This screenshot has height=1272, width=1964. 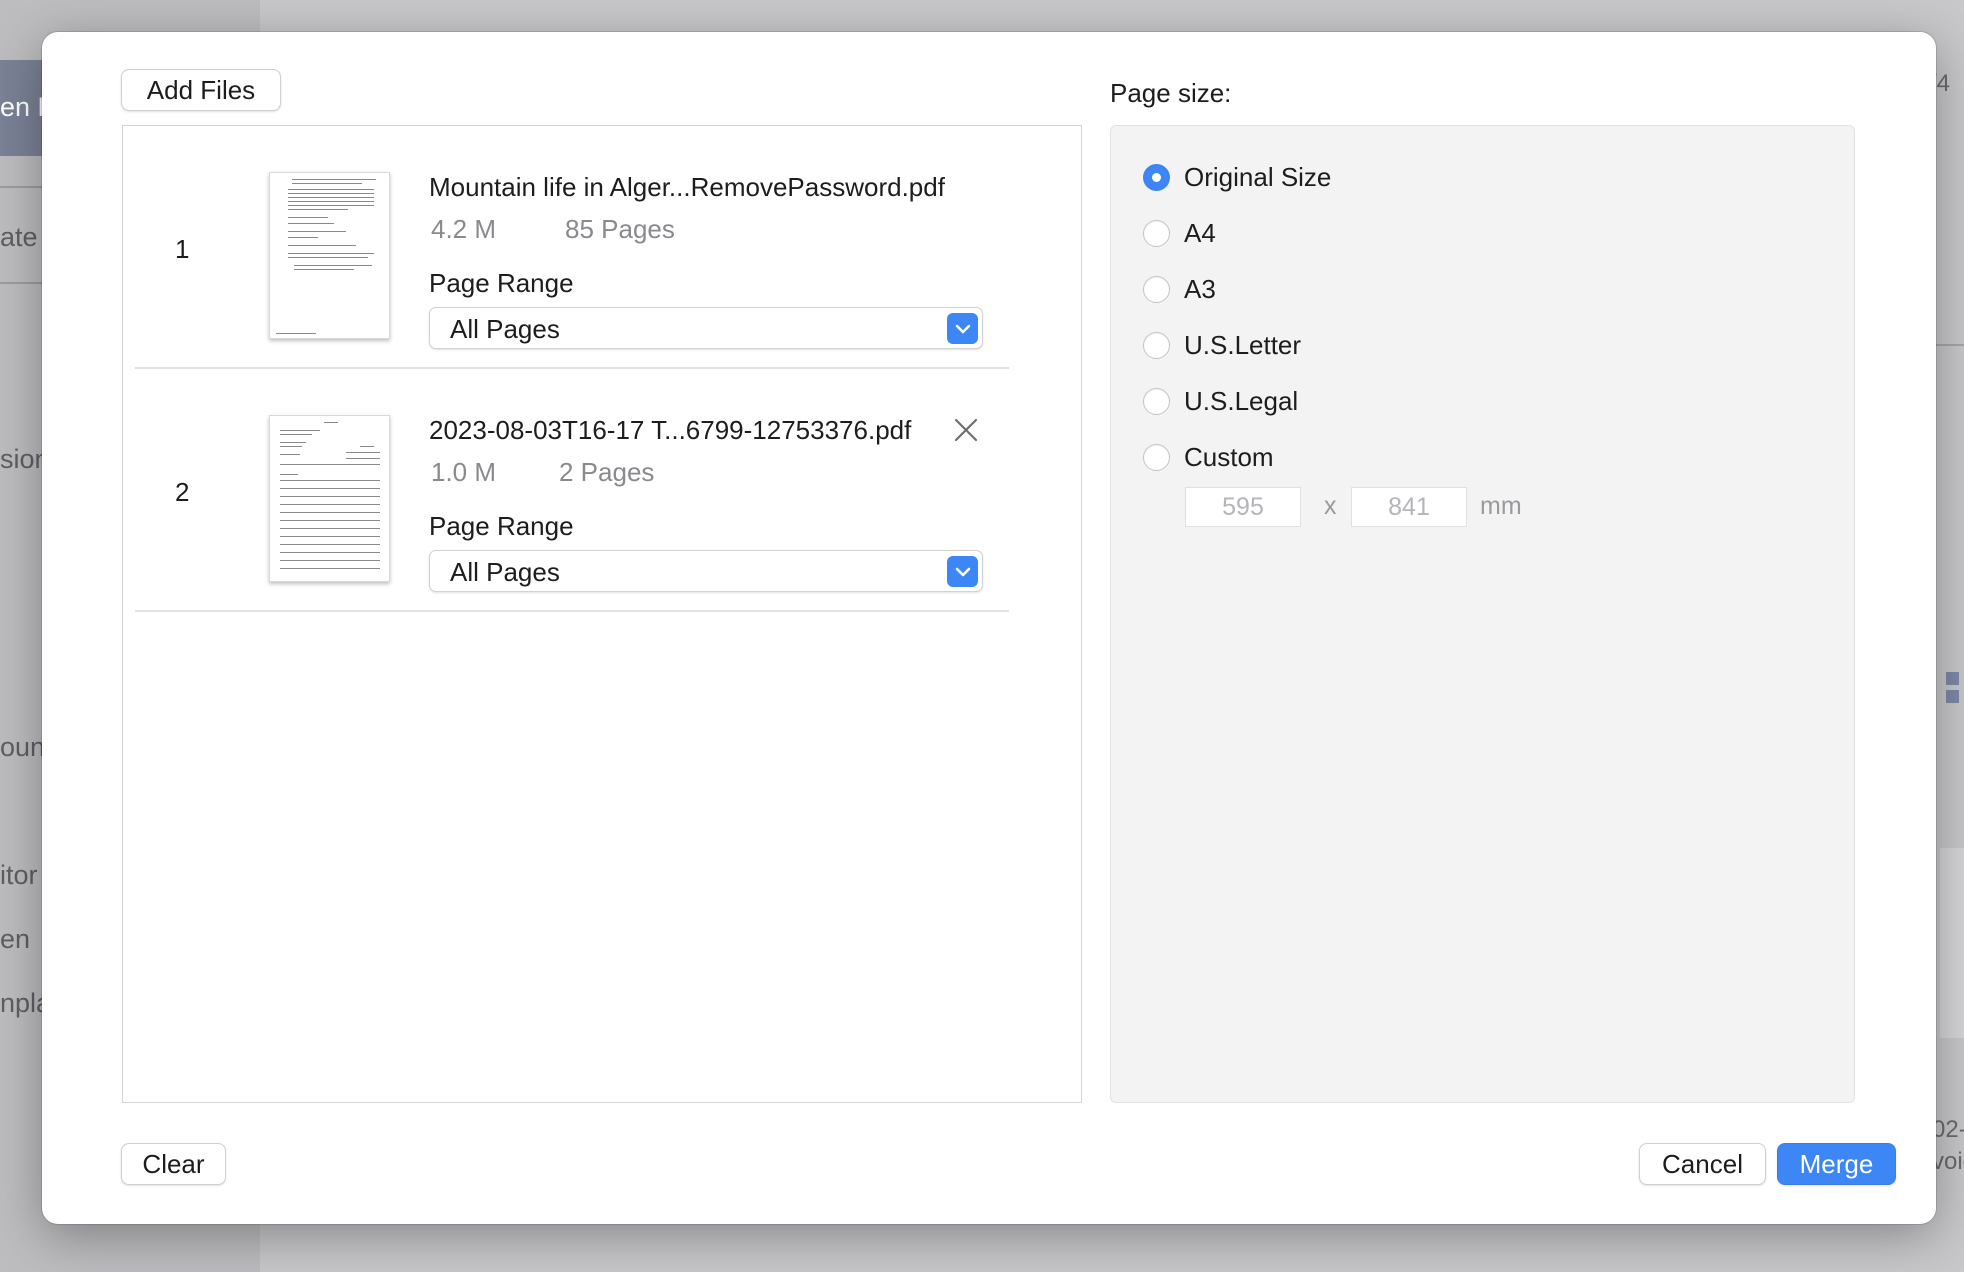 I want to click on radio-us-legal: U.S.Legal, so click(x=1220, y=401).